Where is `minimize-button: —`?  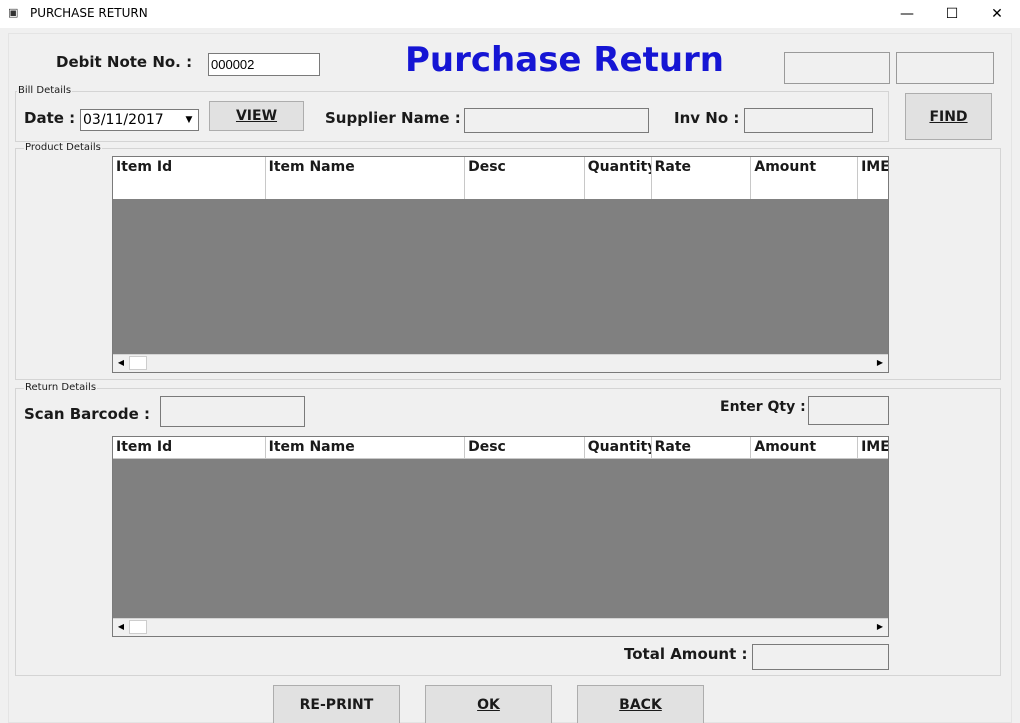 minimize-button: — is located at coordinates (907, 14).